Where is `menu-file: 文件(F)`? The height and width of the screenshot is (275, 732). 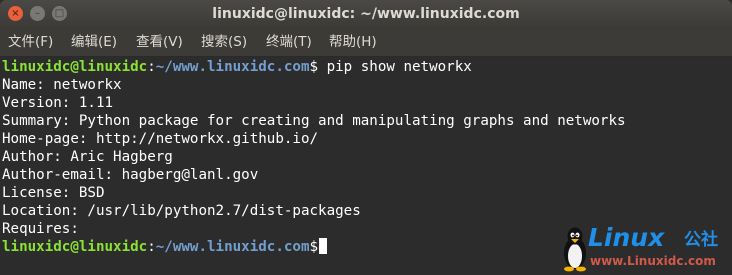
menu-file: 文件(F) is located at coordinates (30, 42).